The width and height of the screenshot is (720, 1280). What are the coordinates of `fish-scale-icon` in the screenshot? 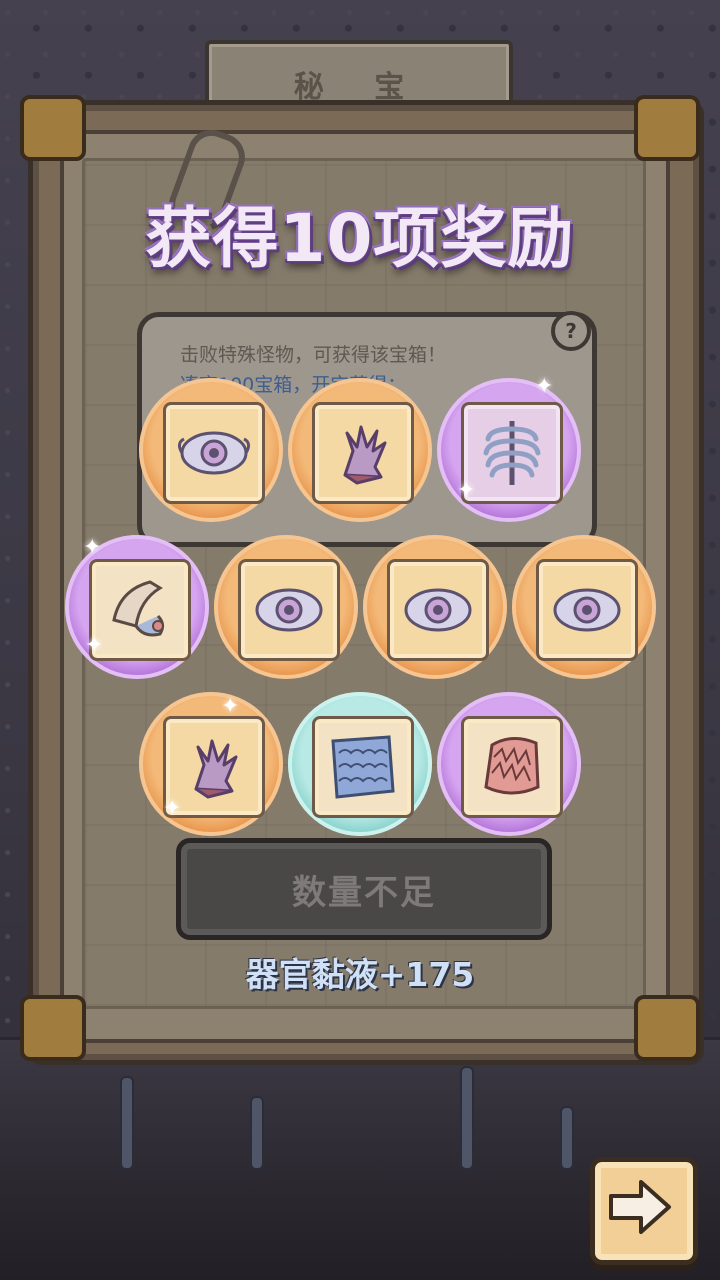 It's located at (363, 767).